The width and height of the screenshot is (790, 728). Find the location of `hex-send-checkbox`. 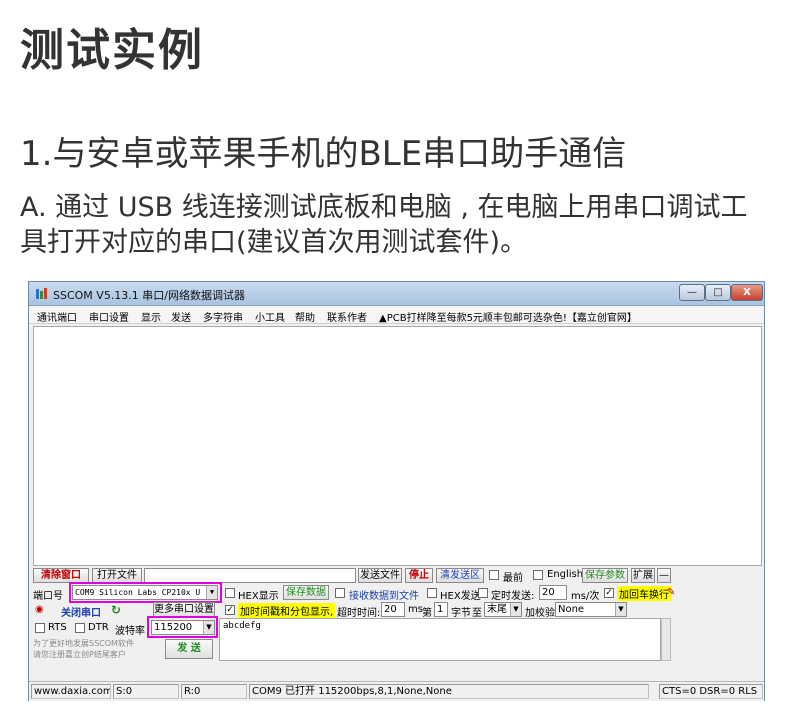

hex-send-checkbox is located at coordinates (432, 593).